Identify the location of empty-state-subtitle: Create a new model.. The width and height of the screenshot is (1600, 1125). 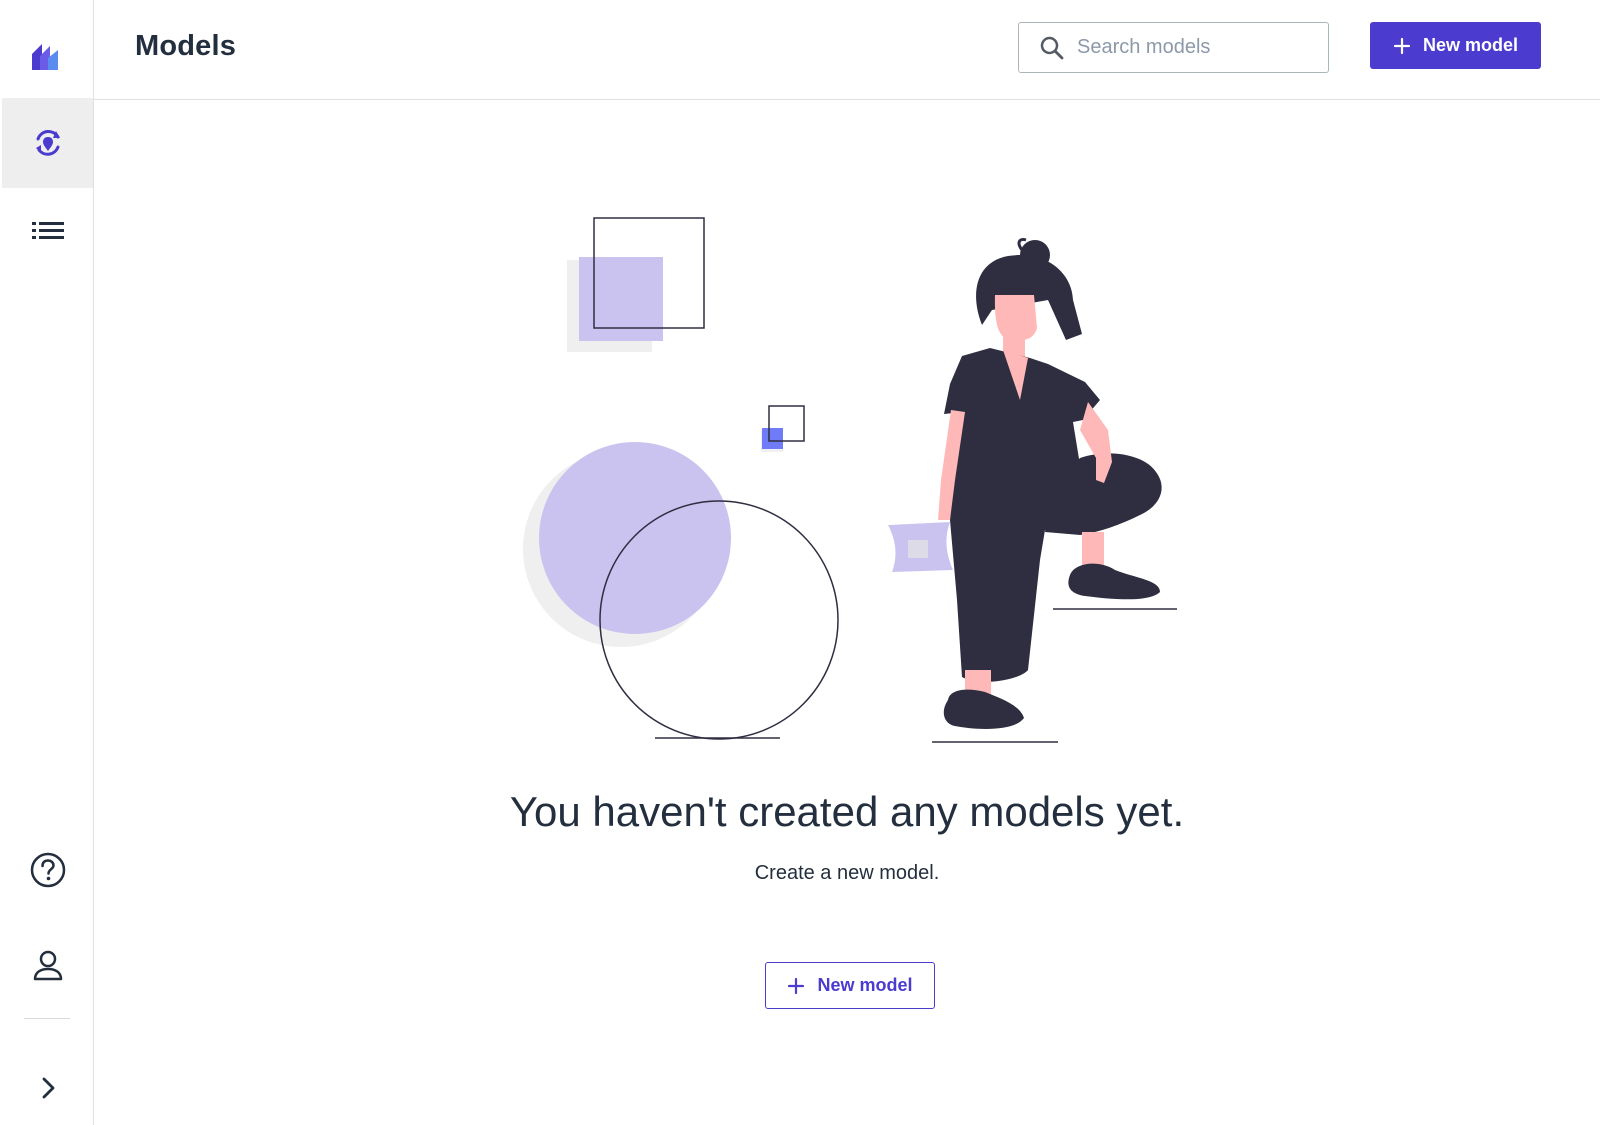
(847, 873).